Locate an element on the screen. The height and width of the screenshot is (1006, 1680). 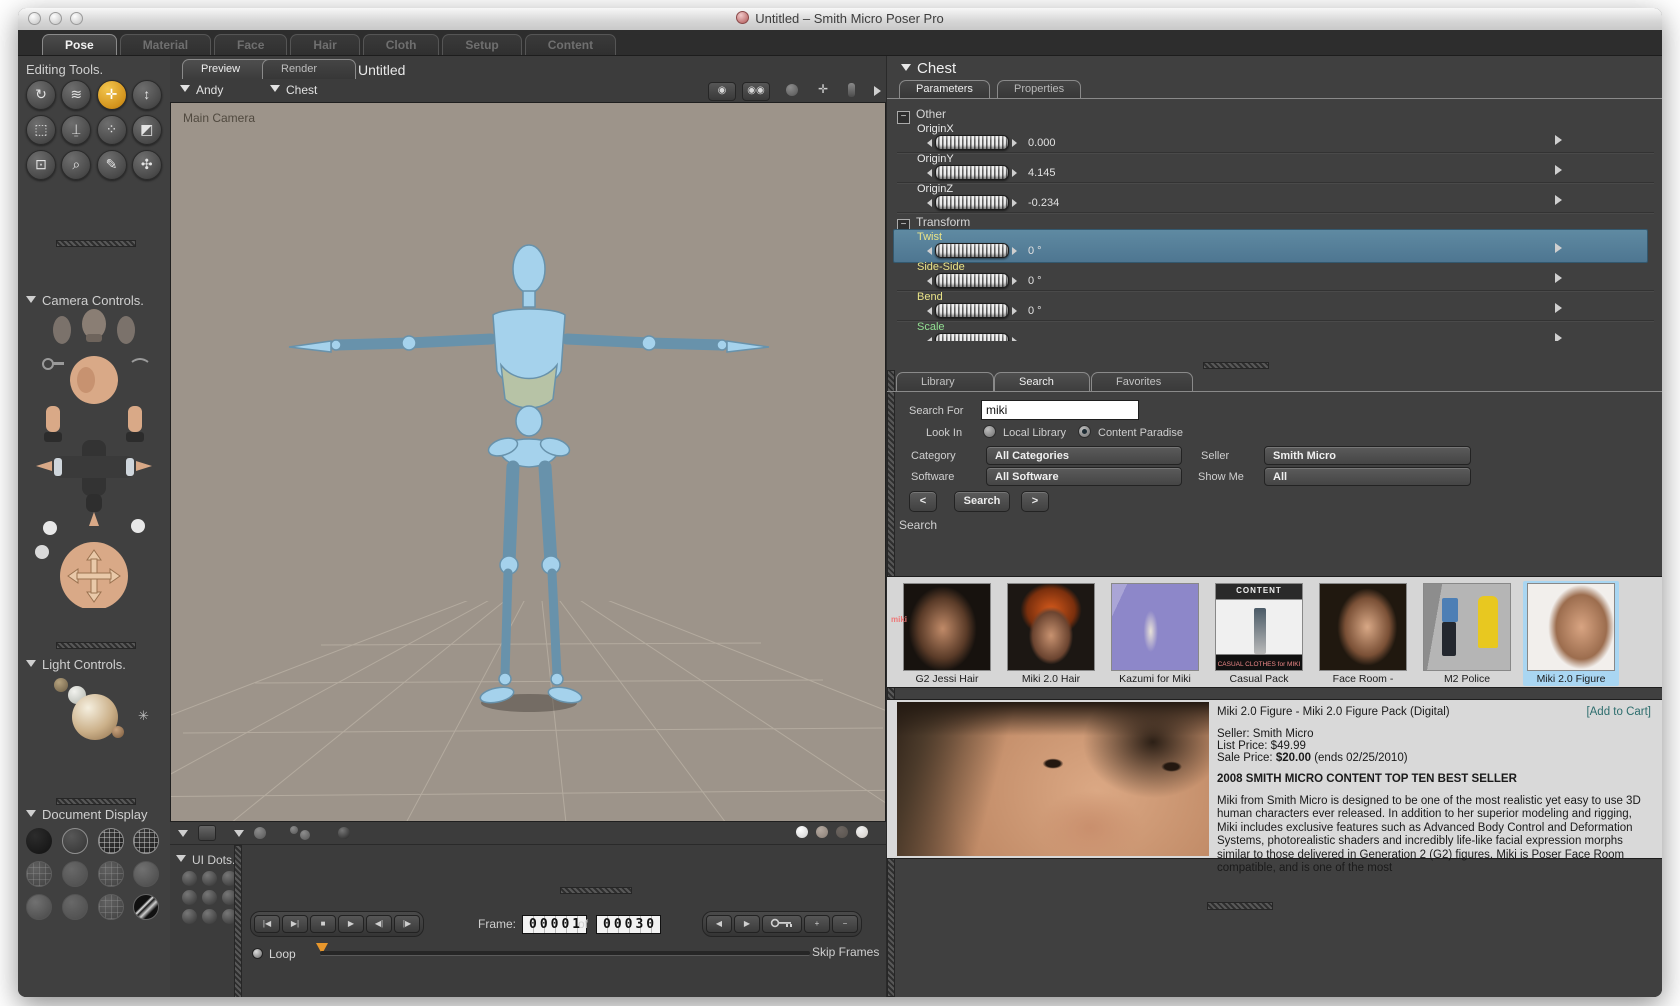
last-frame-button: ▶| is located at coordinates (295, 924).